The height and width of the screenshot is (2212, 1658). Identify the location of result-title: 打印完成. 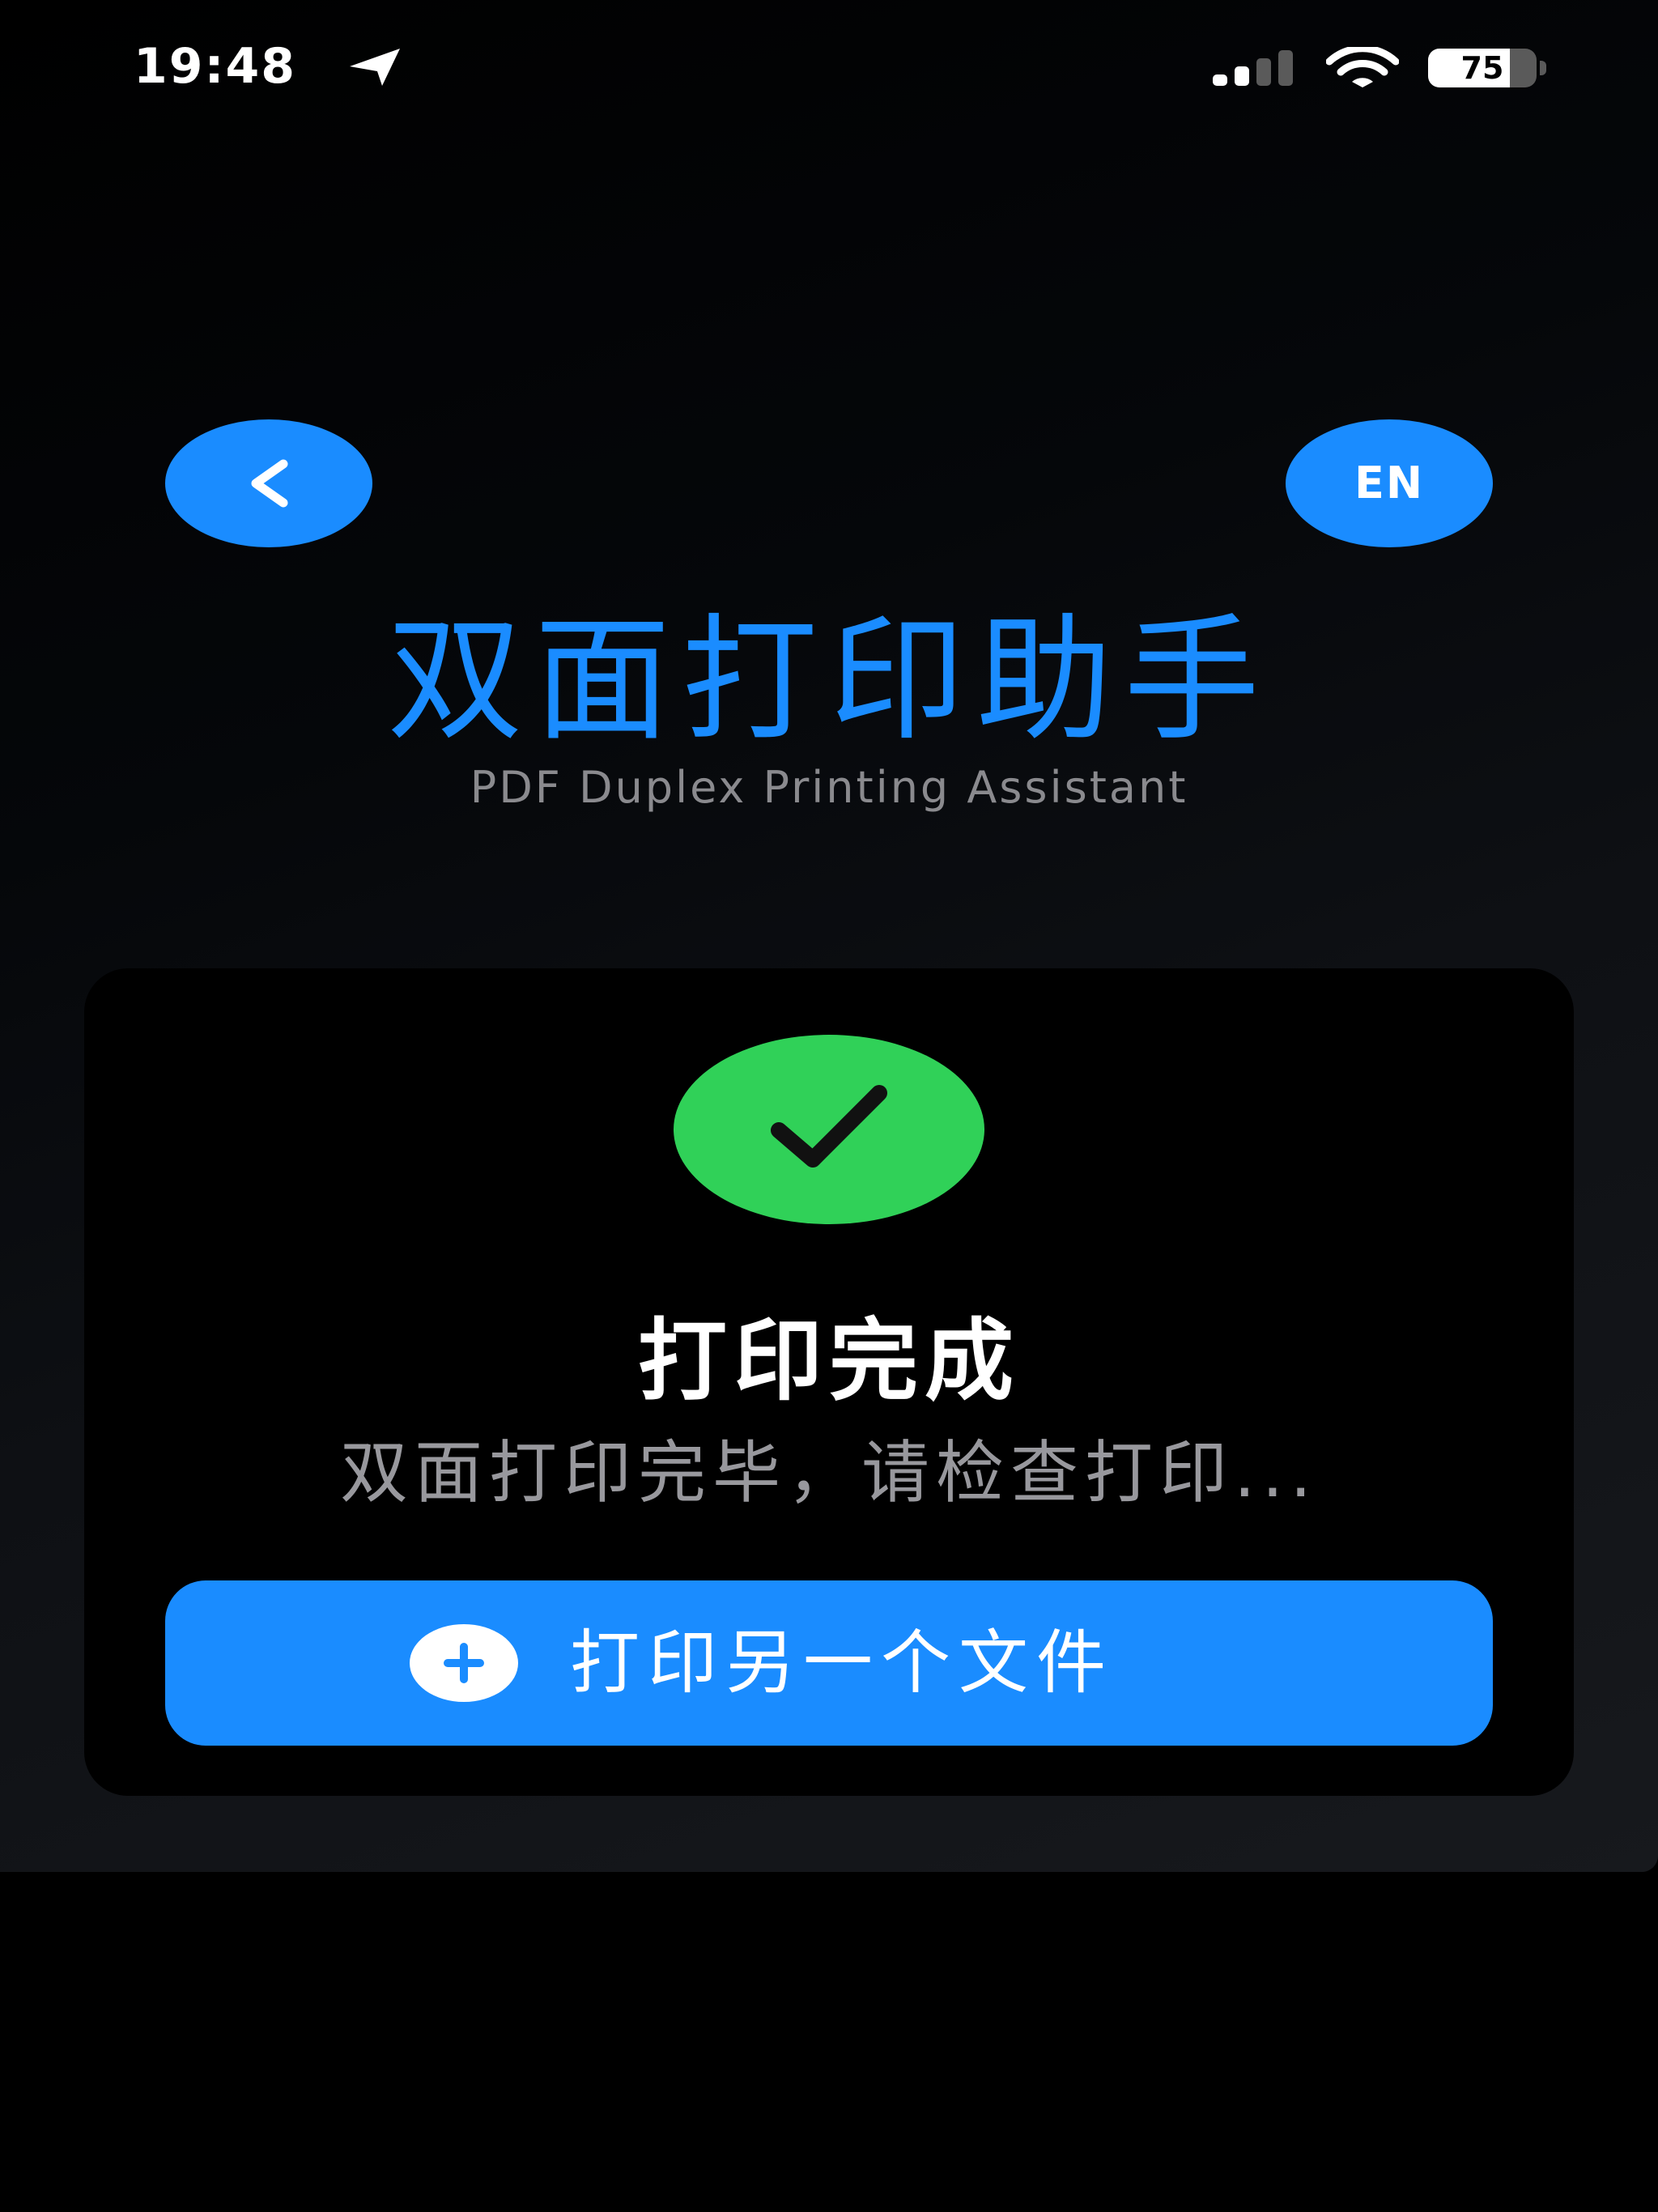
(829, 1361).